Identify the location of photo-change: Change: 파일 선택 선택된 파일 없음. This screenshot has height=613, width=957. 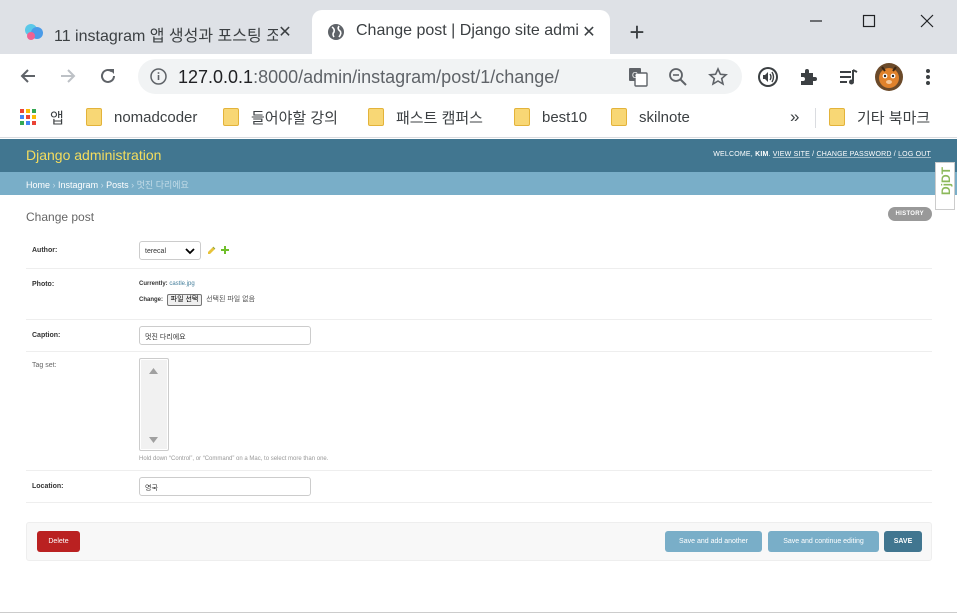
(197, 300).